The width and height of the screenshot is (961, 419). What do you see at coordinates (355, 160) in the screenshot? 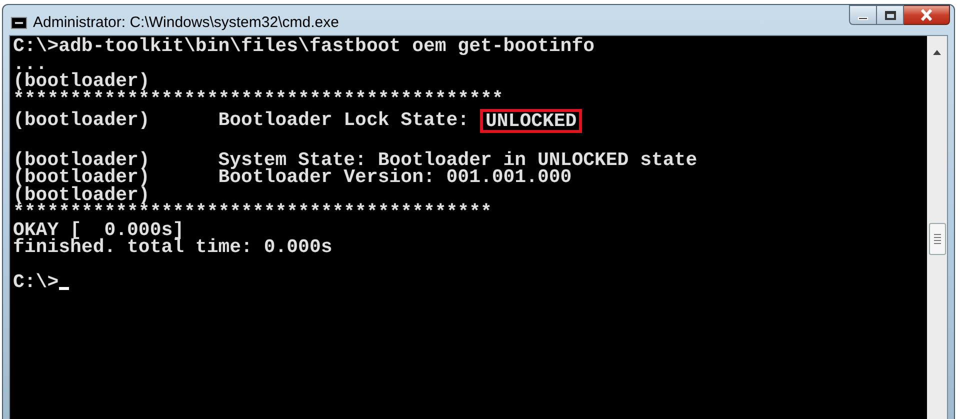
I see `console-line: (bootloader) System State: Bootloader in UNLOCKED state` at bounding box center [355, 160].